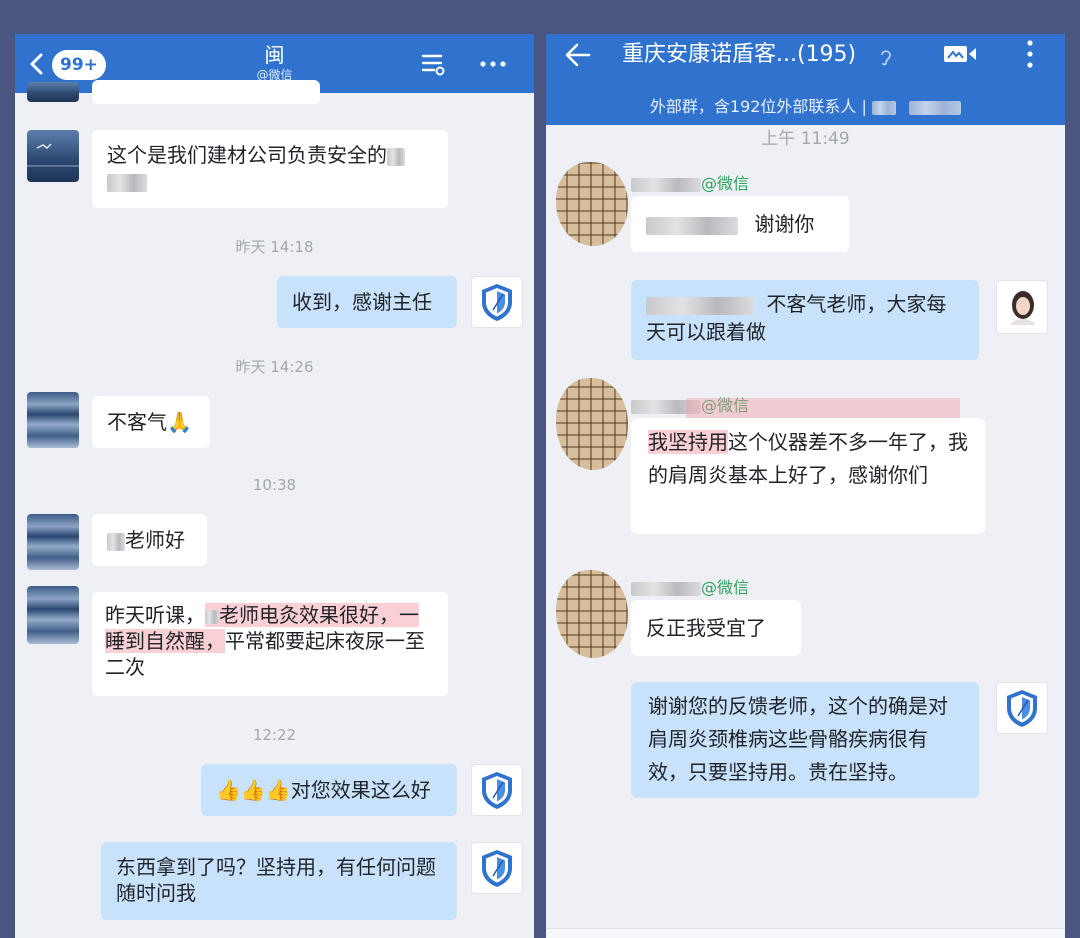 This screenshot has width=1080, height=938. What do you see at coordinates (805, 933) in the screenshot?
I see `input-bar-edge` at bounding box center [805, 933].